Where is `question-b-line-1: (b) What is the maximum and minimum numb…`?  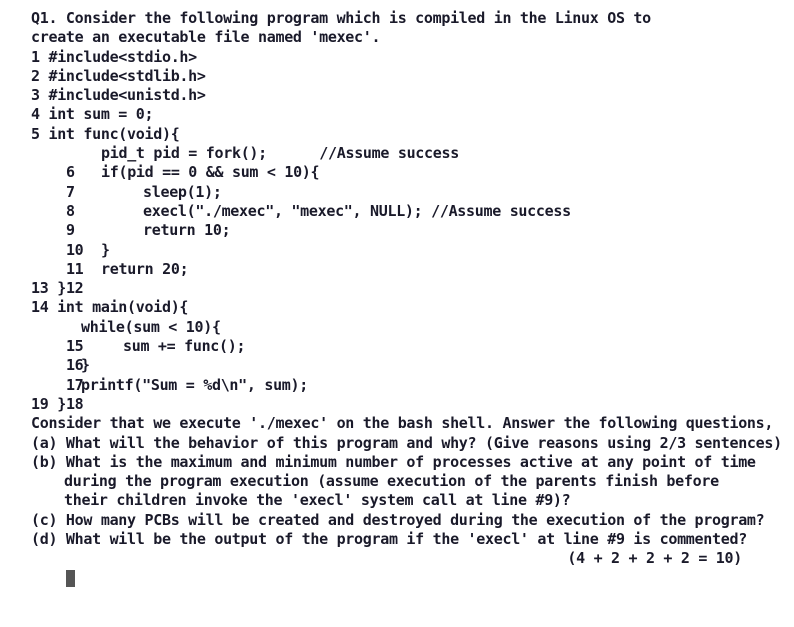 question-b-line-1: (b) What is the maximum and minimum numb… is located at coordinates (393, 461).